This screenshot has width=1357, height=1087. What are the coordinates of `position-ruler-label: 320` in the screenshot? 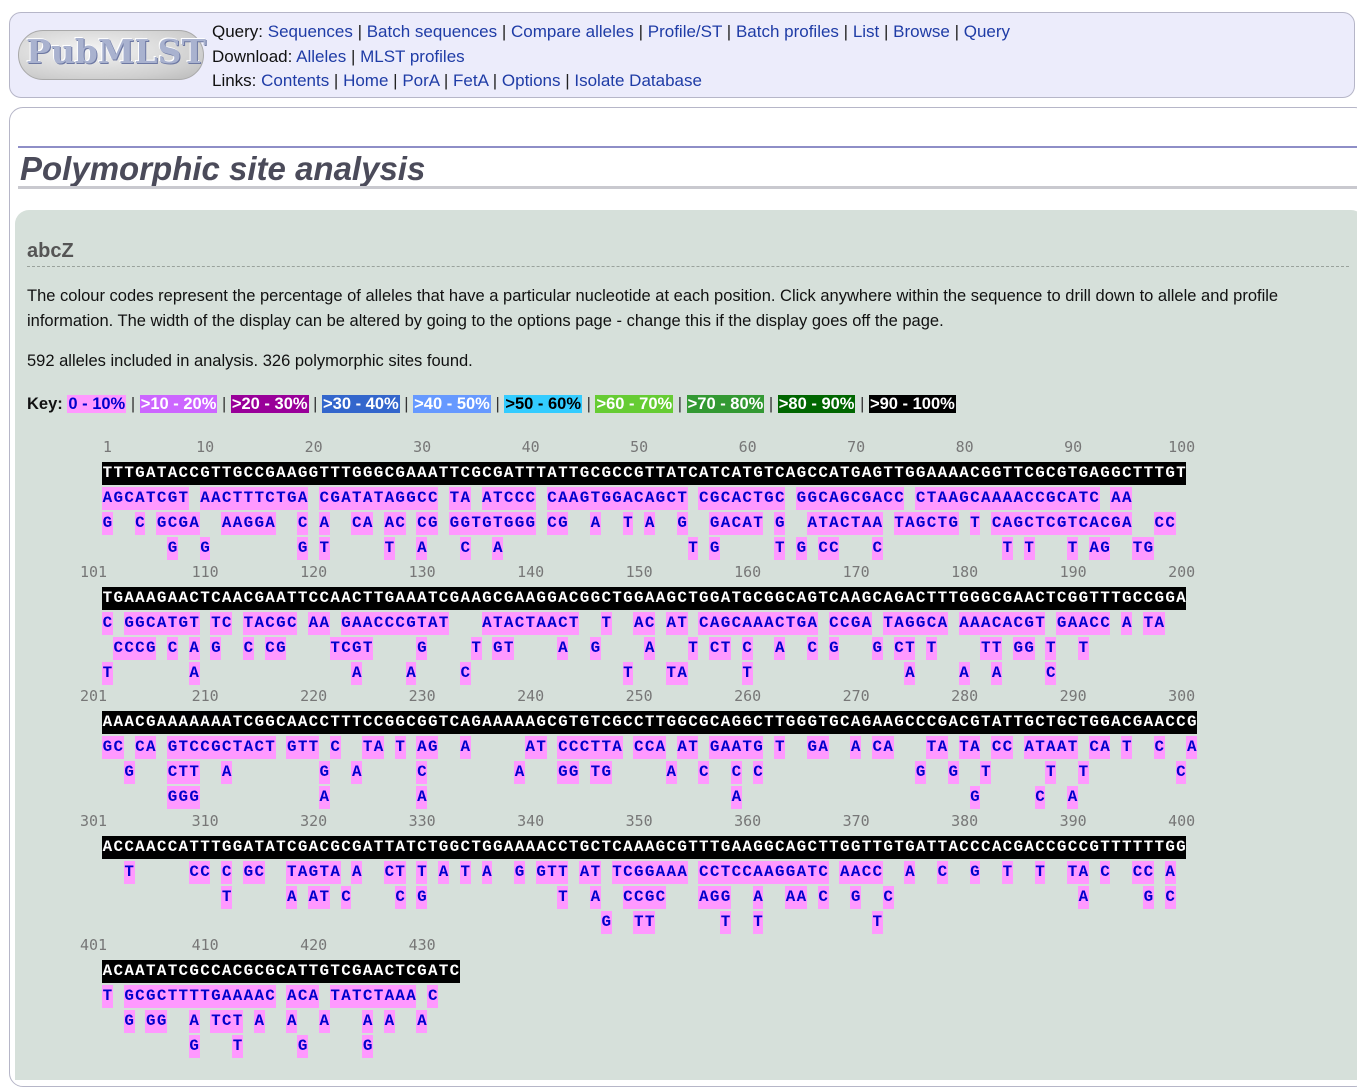 It's located at (314, 820).